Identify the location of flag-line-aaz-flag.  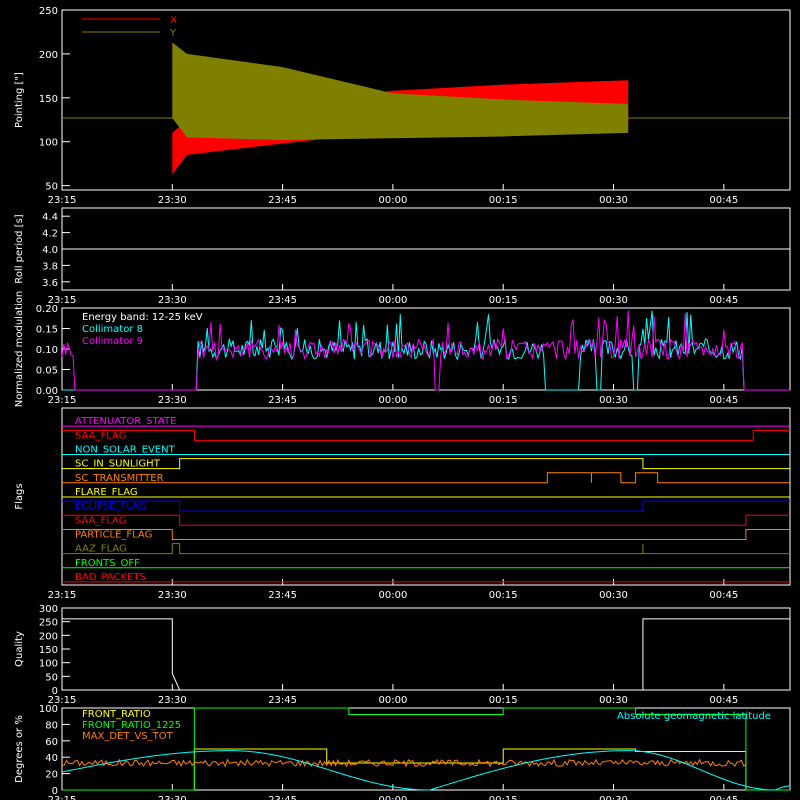
(426, 549).